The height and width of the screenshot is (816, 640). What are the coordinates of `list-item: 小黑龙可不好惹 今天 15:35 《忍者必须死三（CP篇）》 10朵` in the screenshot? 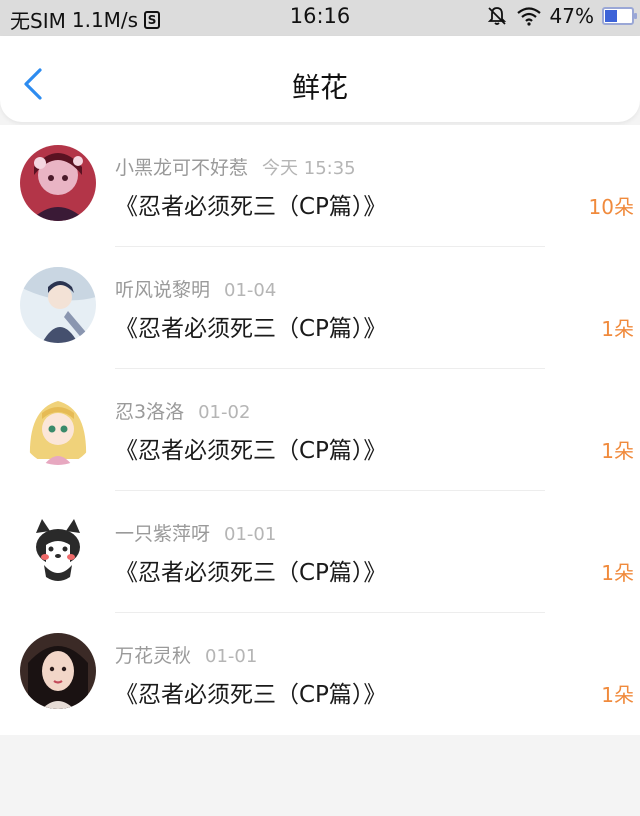 It's located at (320, 186).